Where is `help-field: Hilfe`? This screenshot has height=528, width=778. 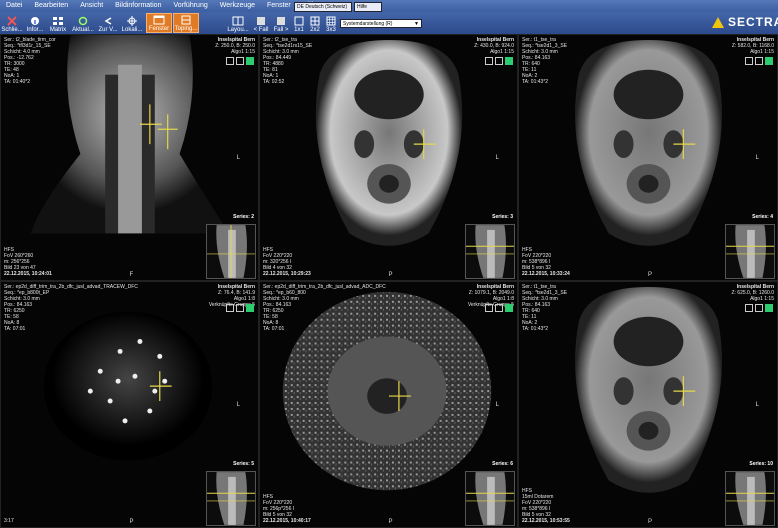
help-field: Hilfe is located at coordinates (368, 7).